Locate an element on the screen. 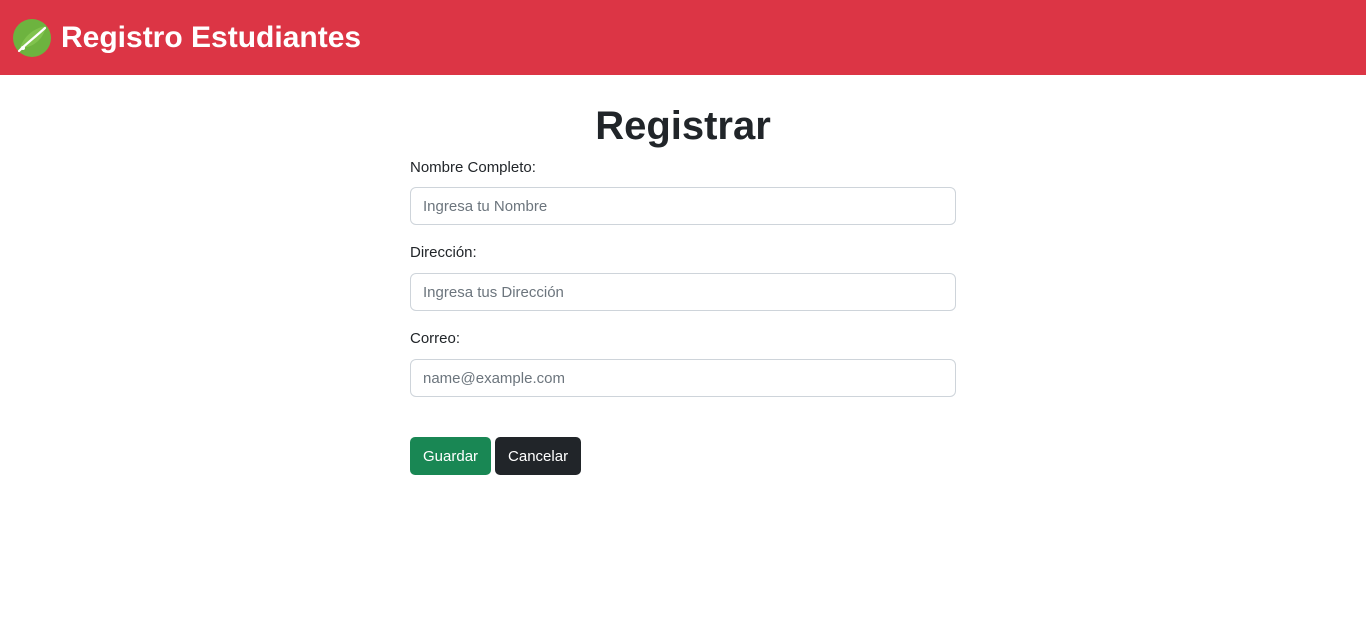  address-label: Dirección: is located at coordinates (443, 252).